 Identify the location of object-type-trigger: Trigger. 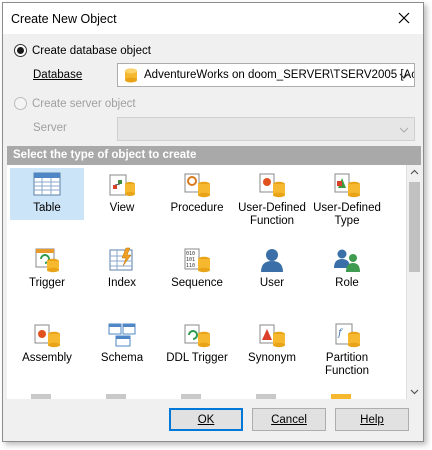
(47, 266).